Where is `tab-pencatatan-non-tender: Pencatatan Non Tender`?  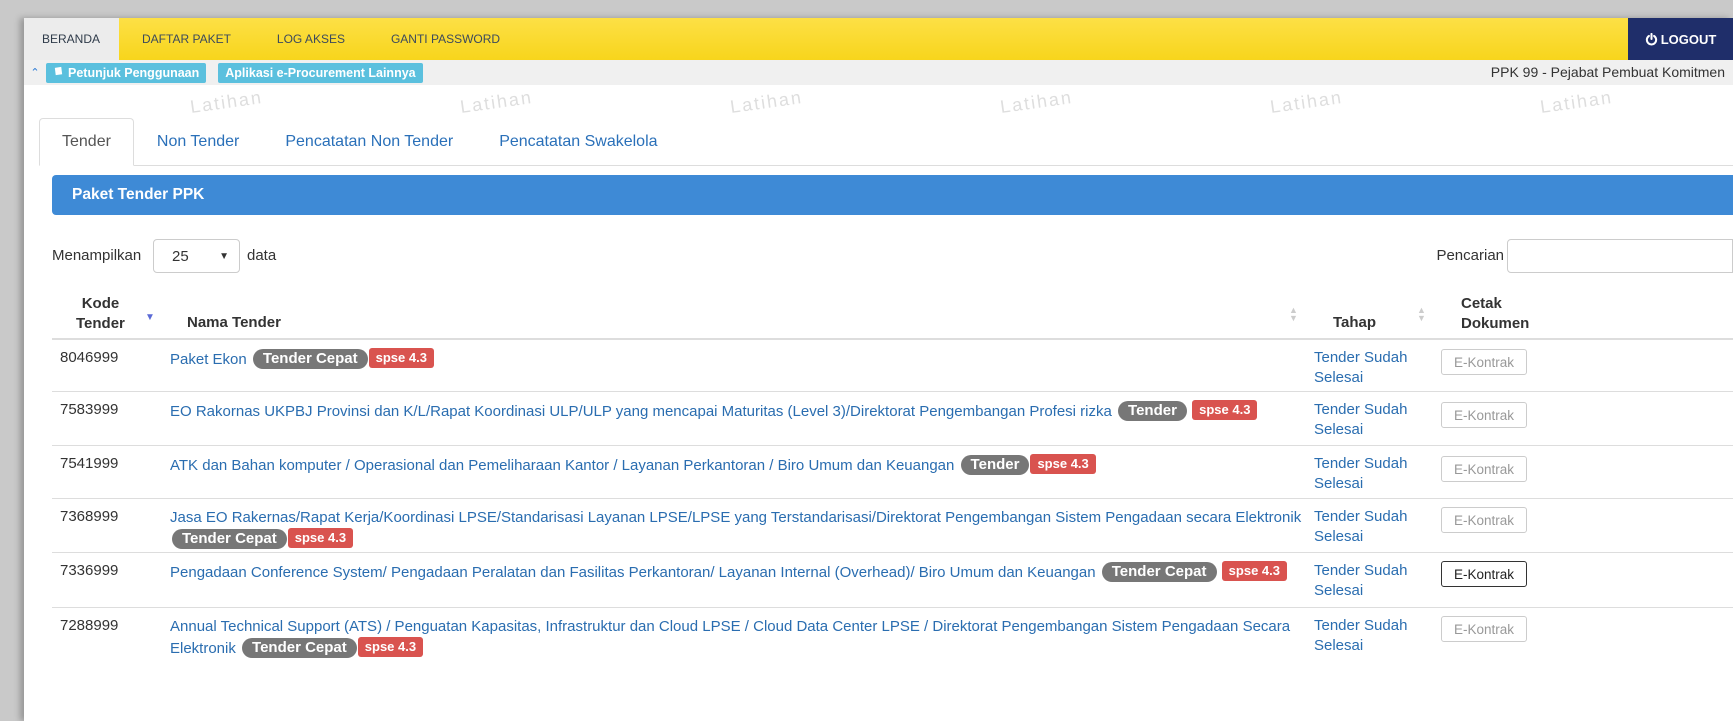 tab-pencatatan-non-tender: Pencatatan Non Tender is located at coordinates (369, 141).